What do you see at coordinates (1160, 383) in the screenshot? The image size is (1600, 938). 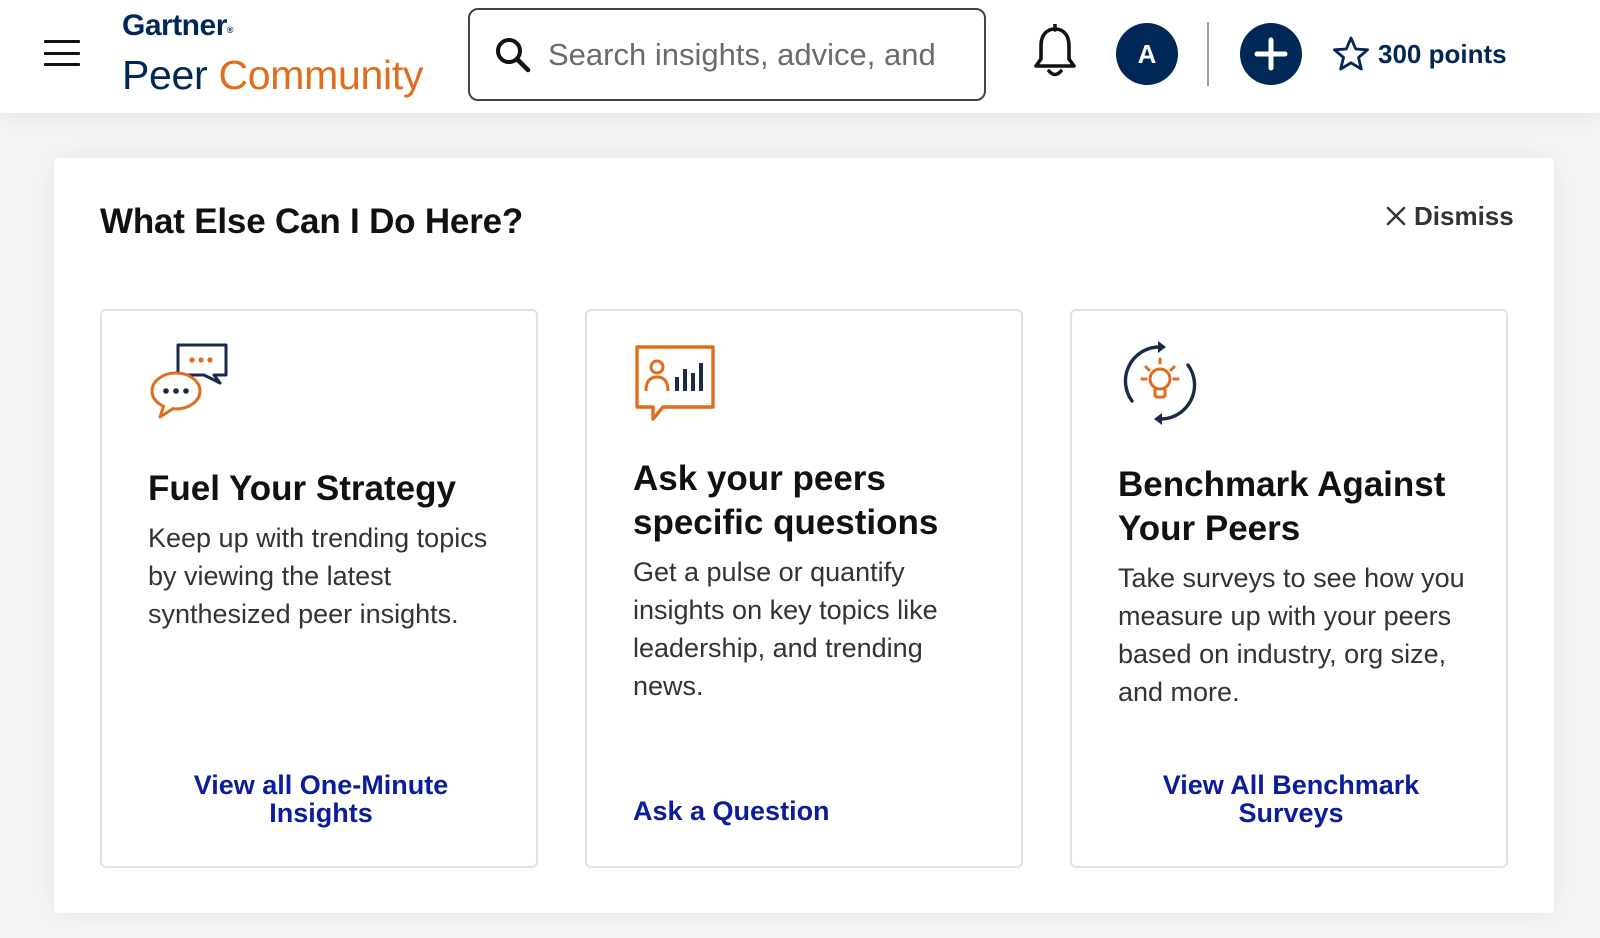 I see `lightbulb-refresh-icon` at bounding box center [1160, 383].